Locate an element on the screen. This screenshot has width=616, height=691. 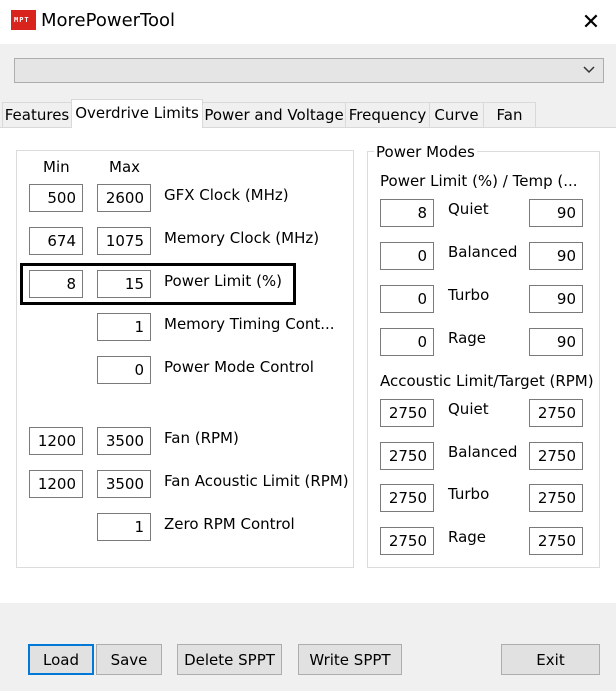
turbo-label: Turbo is located at coordinates (469, 295).